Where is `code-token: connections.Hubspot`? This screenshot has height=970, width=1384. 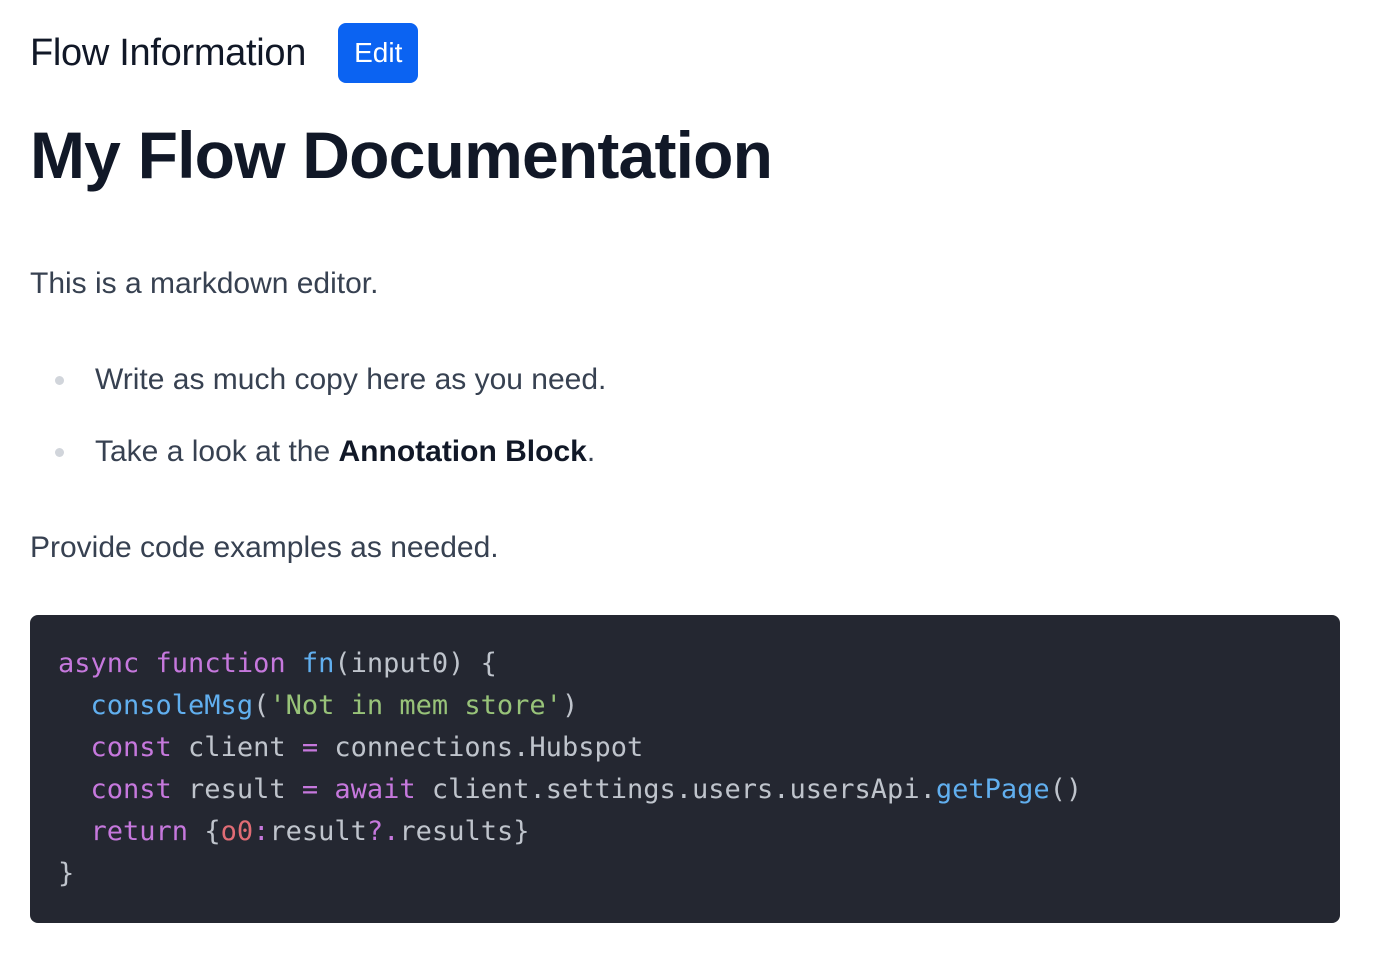 code-token: connections.Hubspot is located at coordinates (481, 747).